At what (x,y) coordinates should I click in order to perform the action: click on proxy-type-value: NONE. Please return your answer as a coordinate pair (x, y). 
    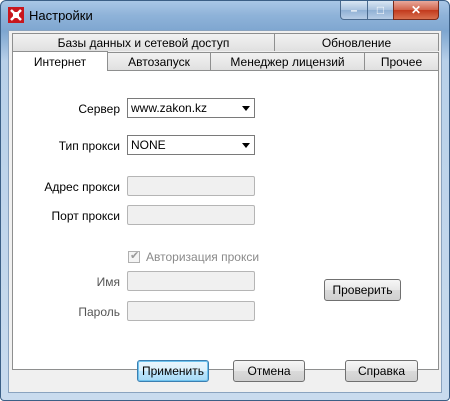
    Looking at the image, I should click on (148, 145).